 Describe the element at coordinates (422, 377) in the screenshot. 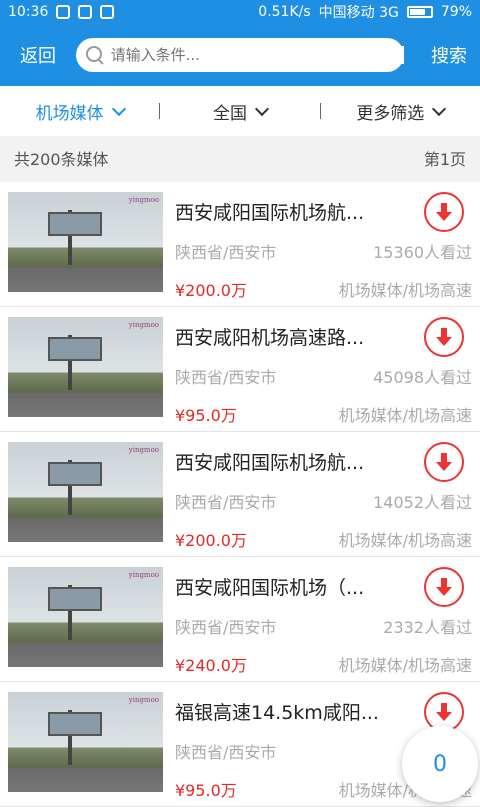

I see `item-views: 45098人看过` at that location.